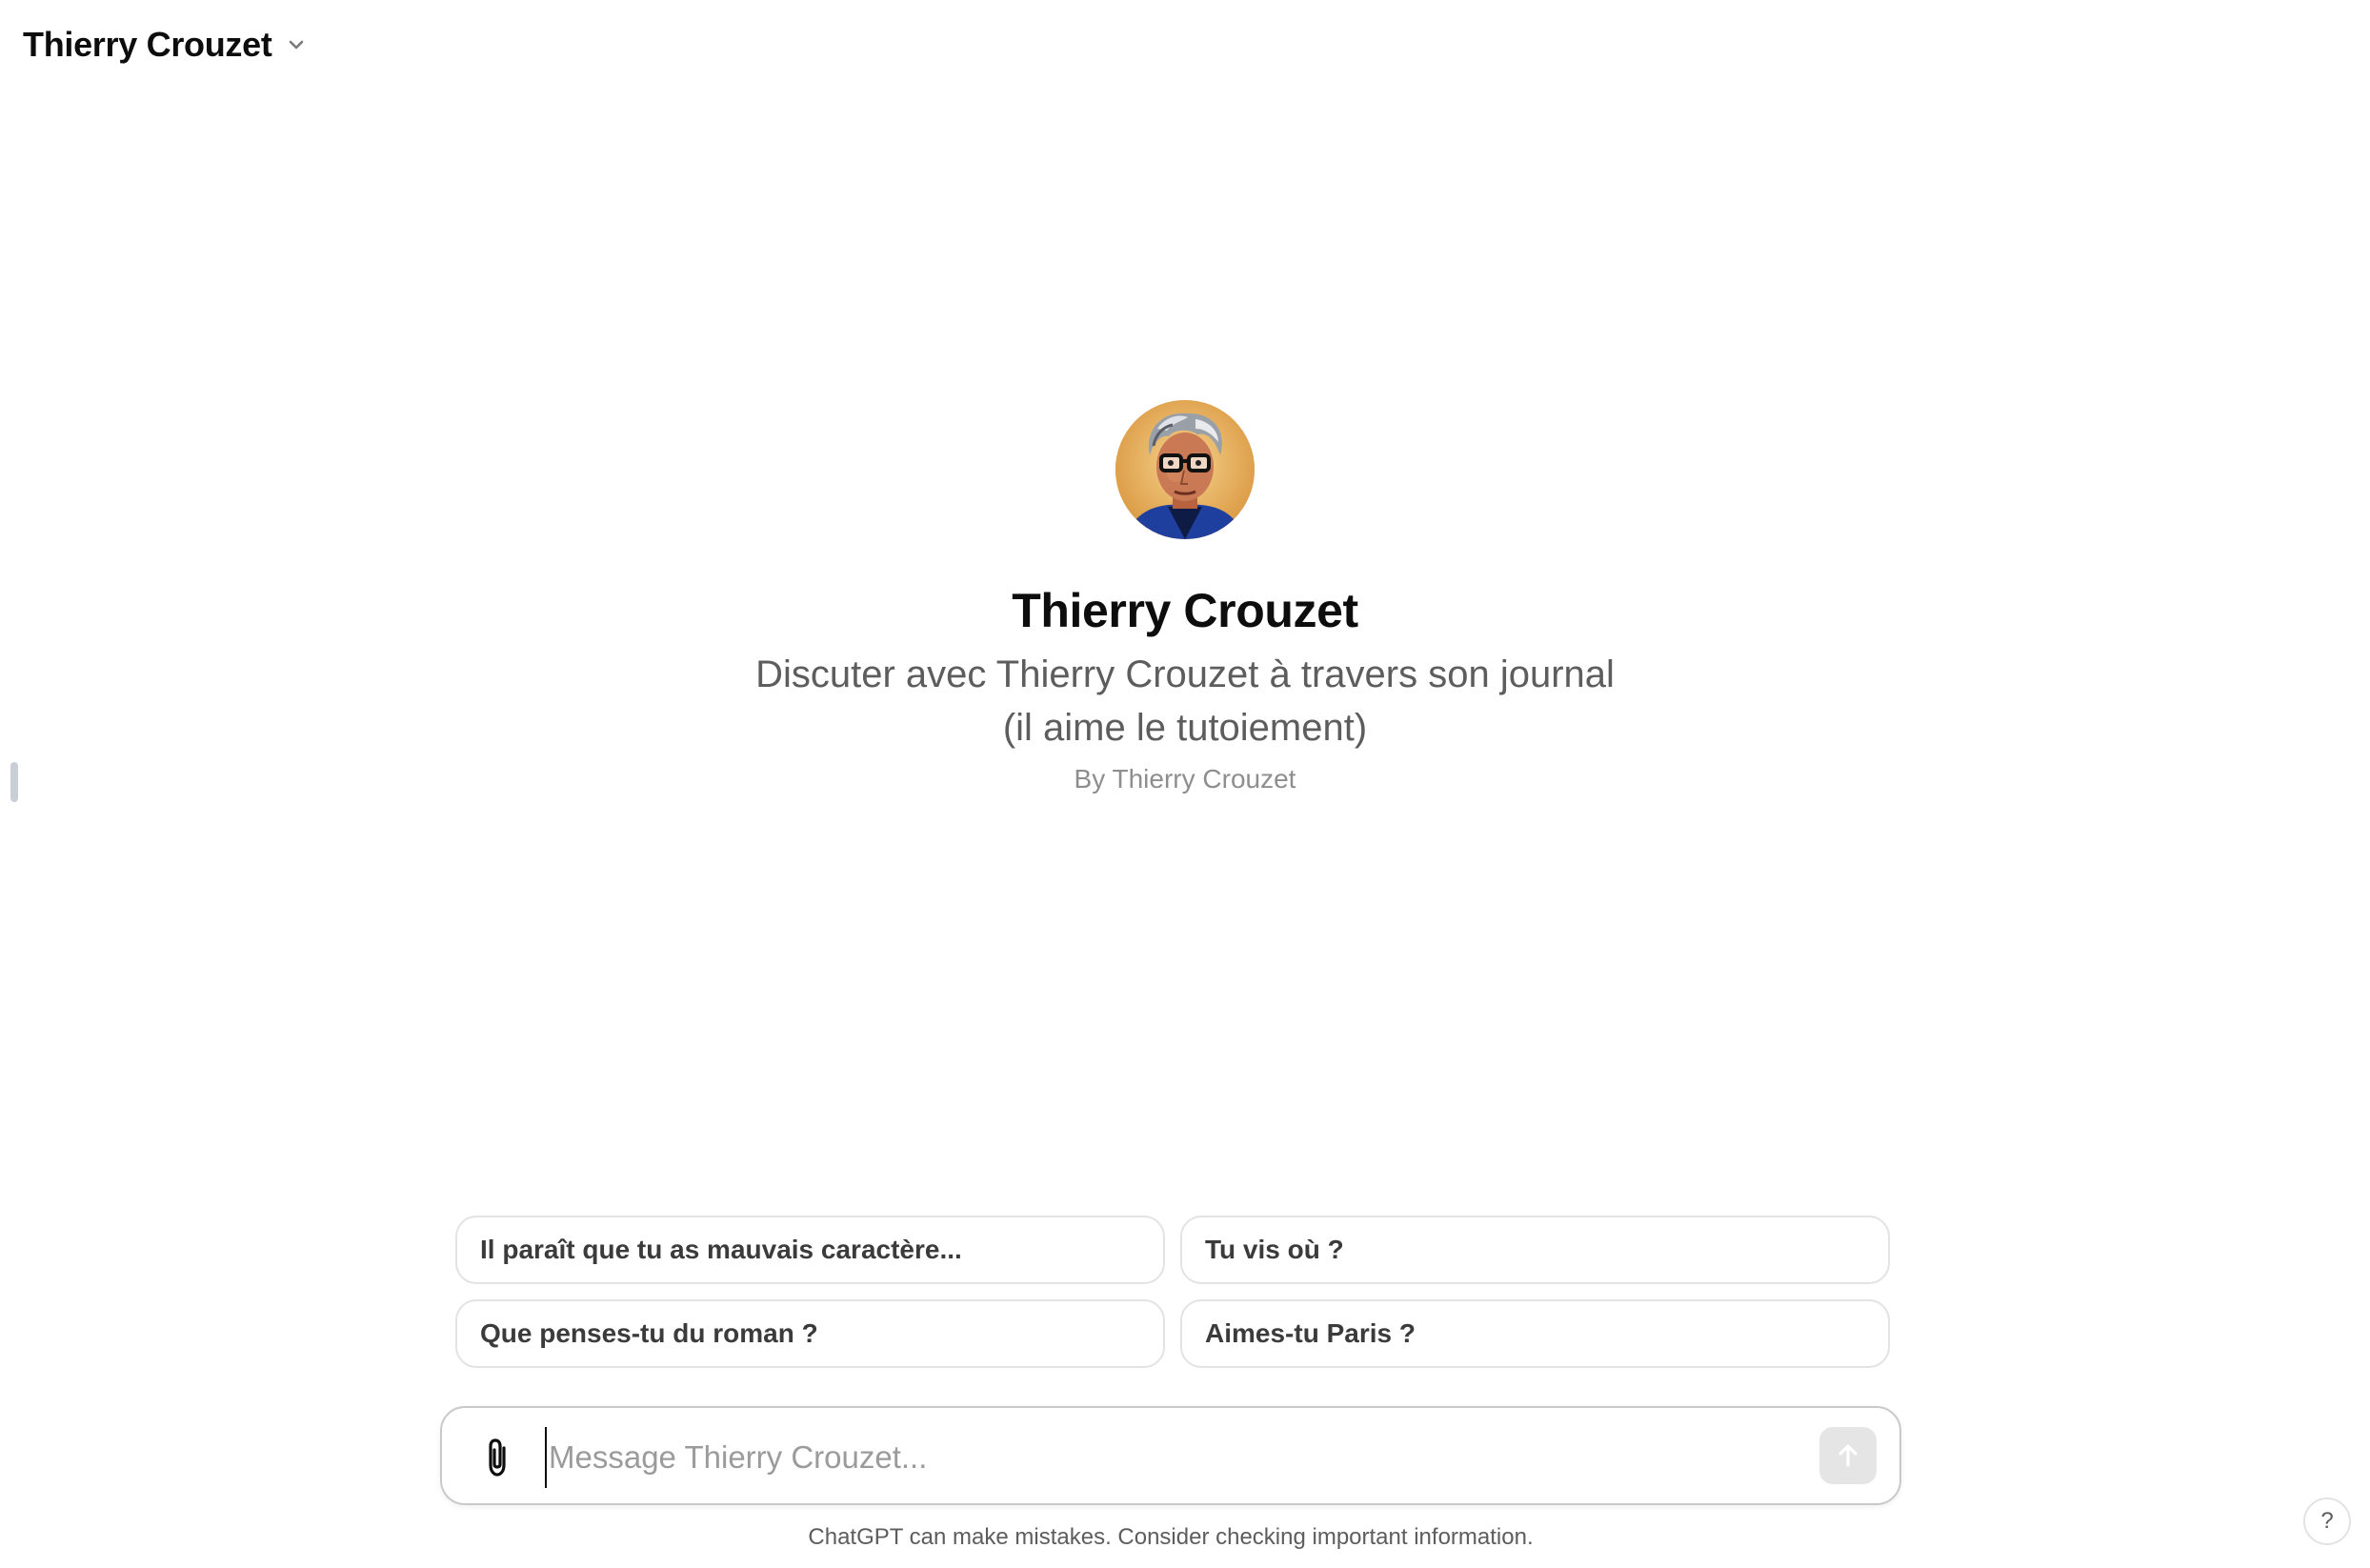 The width and height of the screenshot is (2370, 1568). I want to click on message-input, so click(1157, 1457).